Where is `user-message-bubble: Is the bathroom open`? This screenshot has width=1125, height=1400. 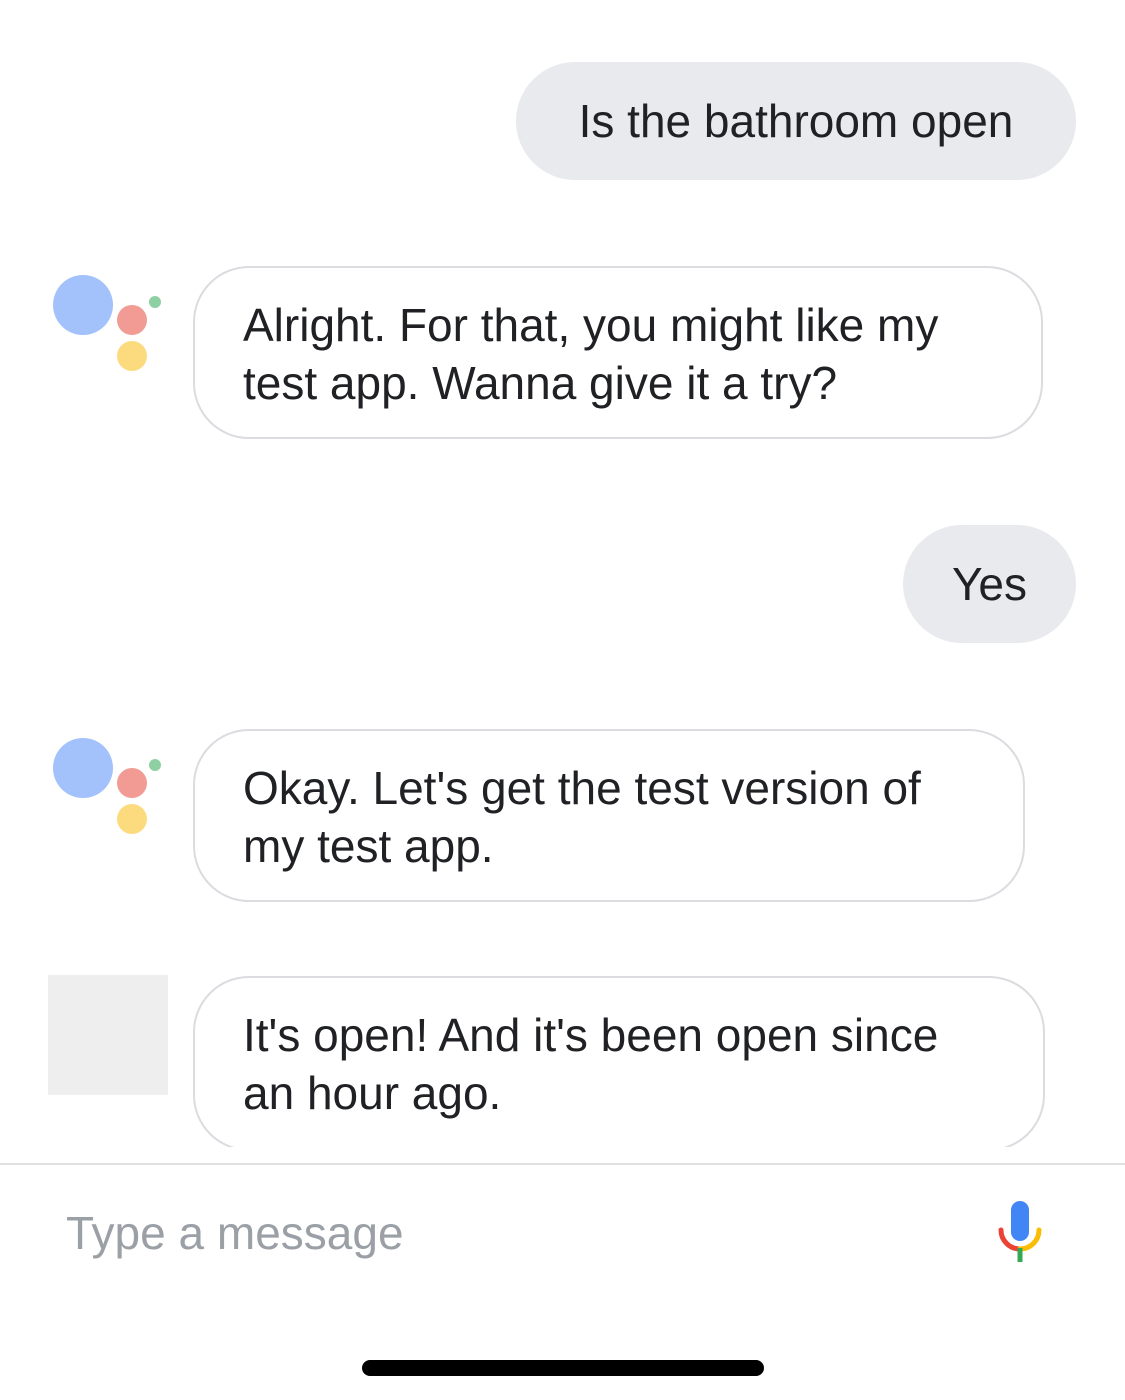
user-message-bubble: Is the bathroom open is located at coordinates (796, 121).